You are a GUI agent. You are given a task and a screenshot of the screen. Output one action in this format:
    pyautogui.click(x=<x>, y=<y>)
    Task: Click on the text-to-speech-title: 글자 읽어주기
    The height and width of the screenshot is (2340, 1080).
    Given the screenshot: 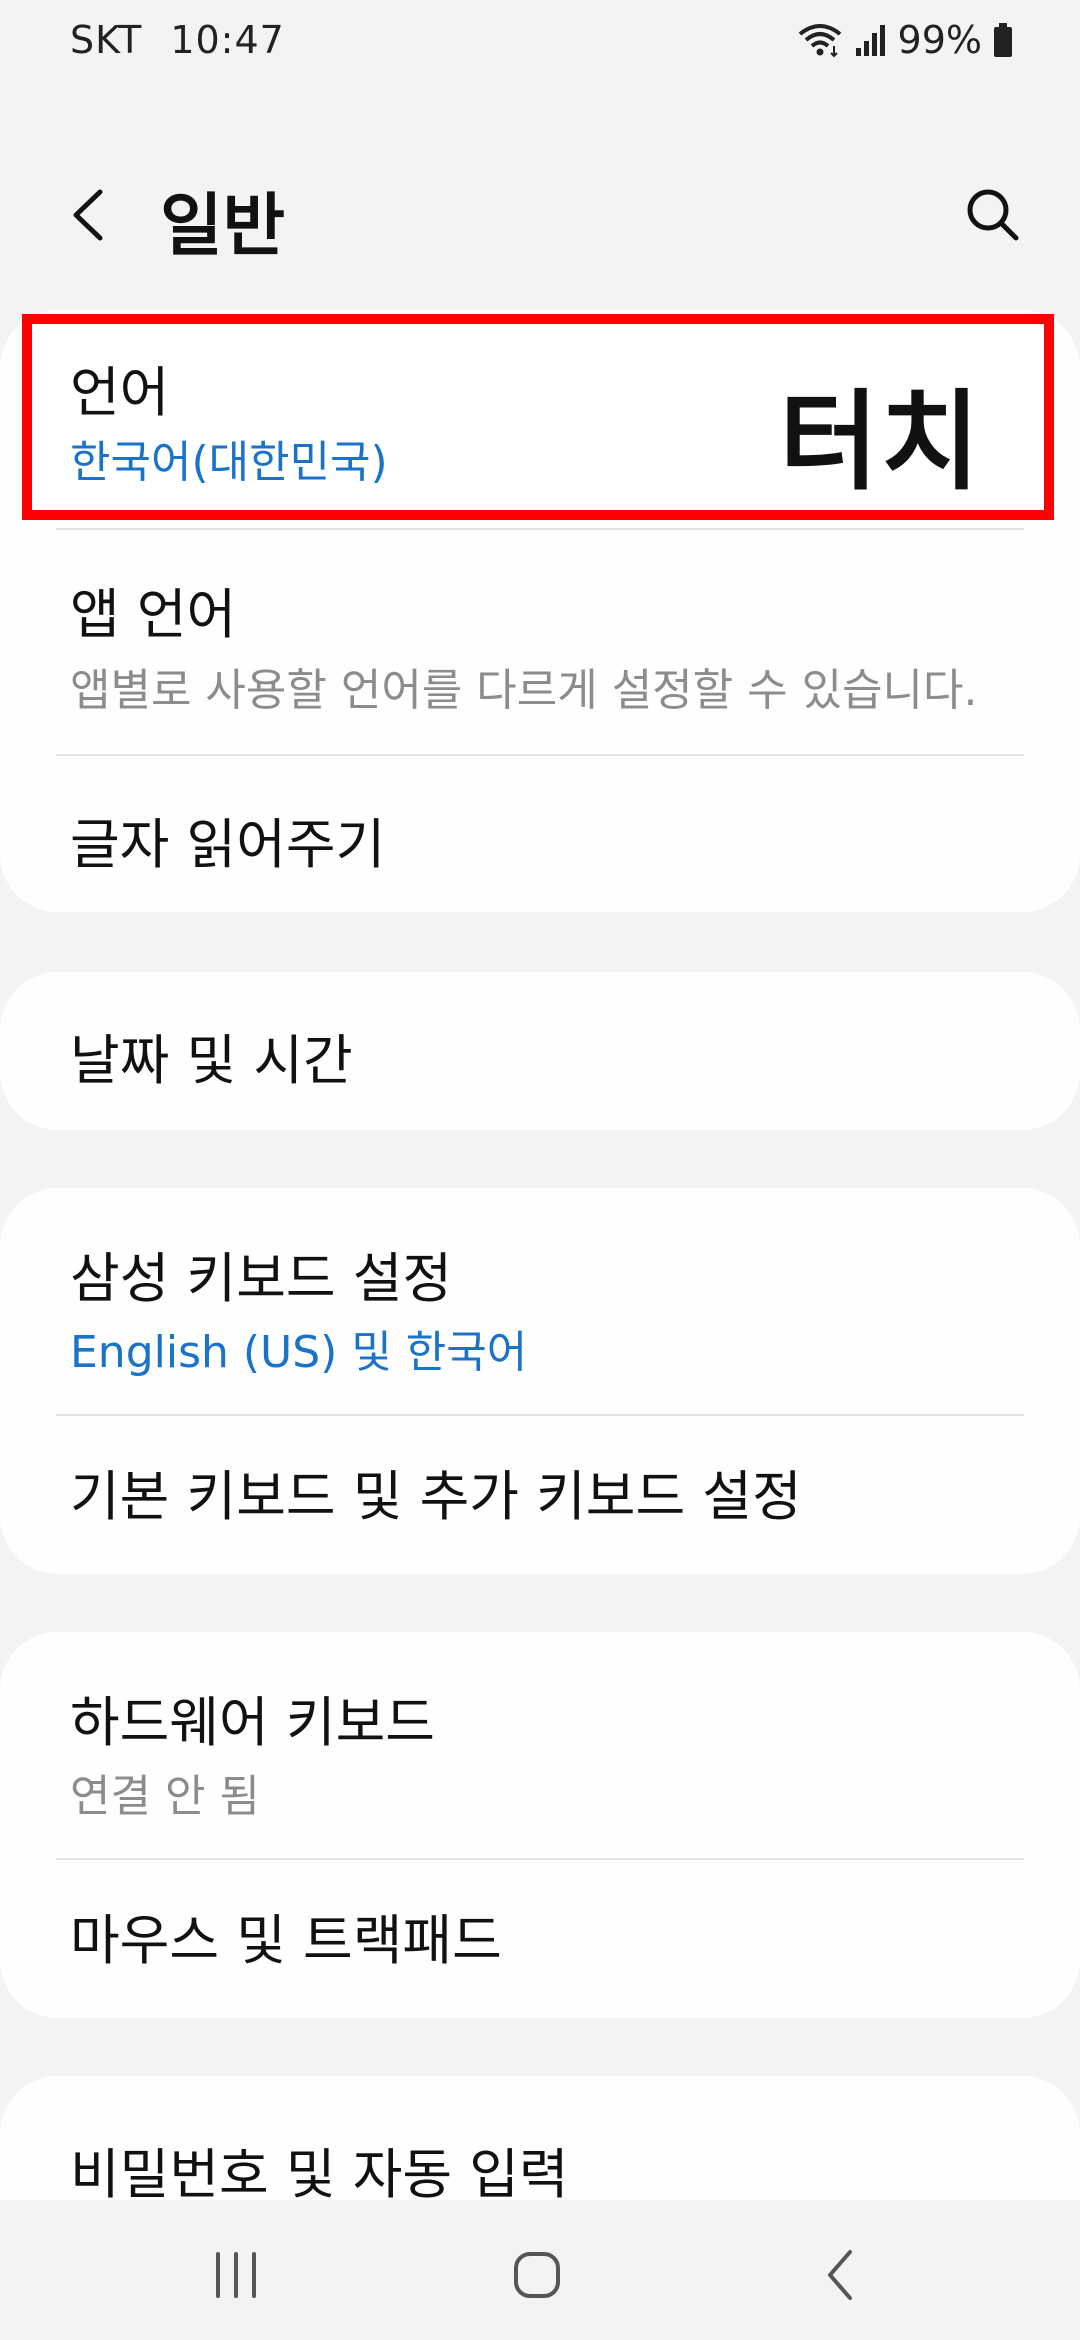 What is the action you would take?
    pyautogui.click(x=228, y=844)
    